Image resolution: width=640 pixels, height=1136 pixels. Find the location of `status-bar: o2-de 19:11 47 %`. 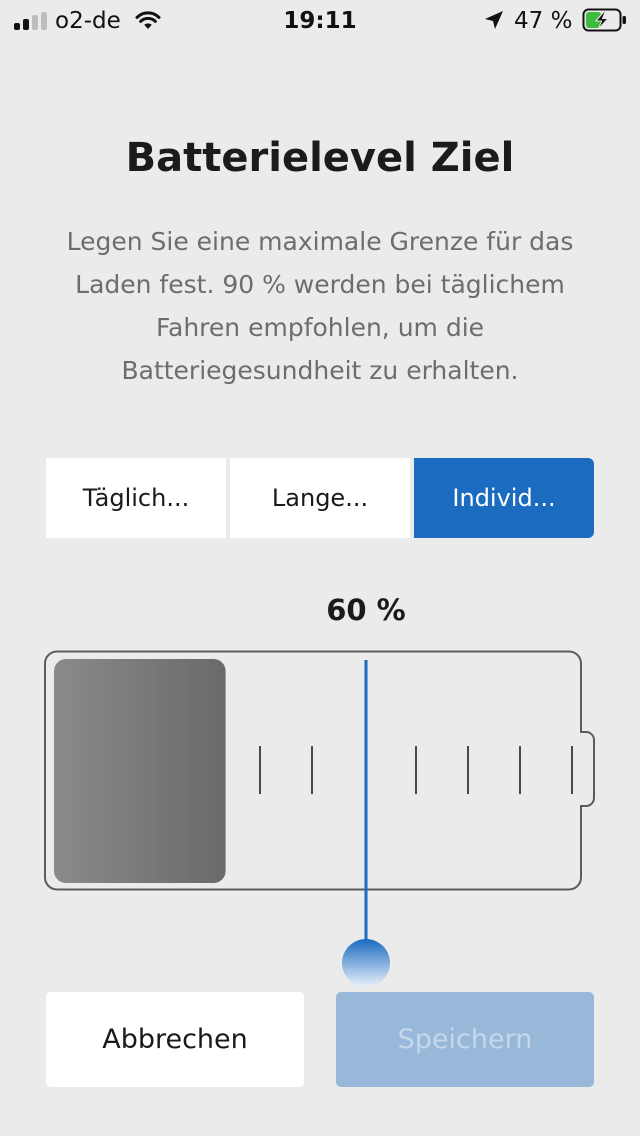

status-bar: o2-de 19:11 47 % is located at coordinates (320, 20).